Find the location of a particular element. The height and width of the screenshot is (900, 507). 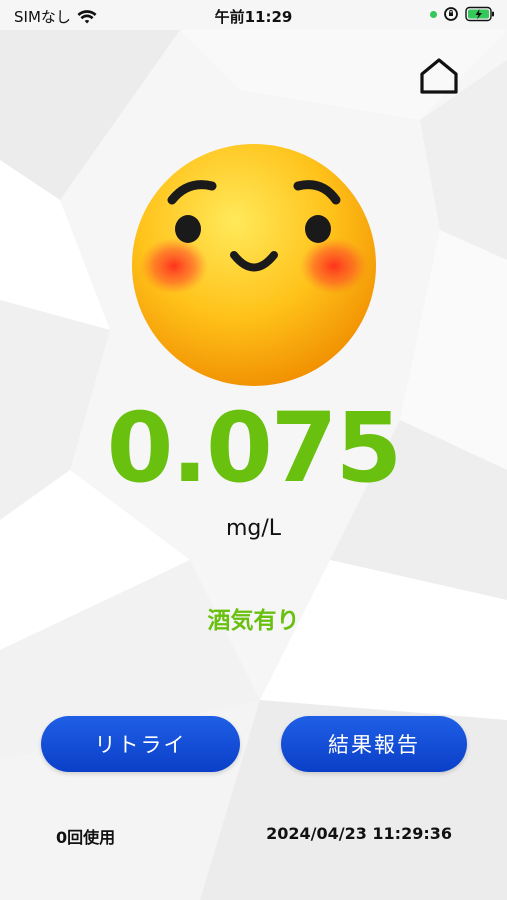

home-icon is located at coordinates (439, 76).